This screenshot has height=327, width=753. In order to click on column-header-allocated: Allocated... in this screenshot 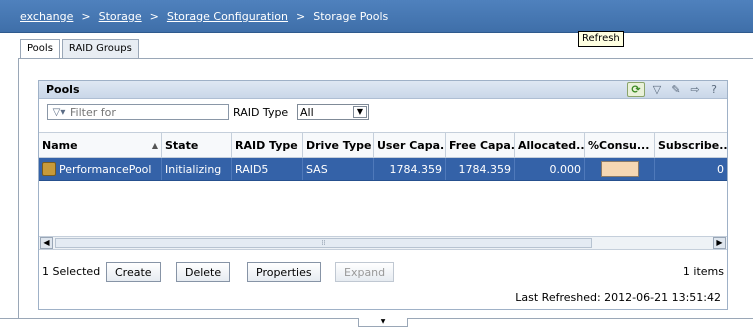, I will do `click(550, 145)`.